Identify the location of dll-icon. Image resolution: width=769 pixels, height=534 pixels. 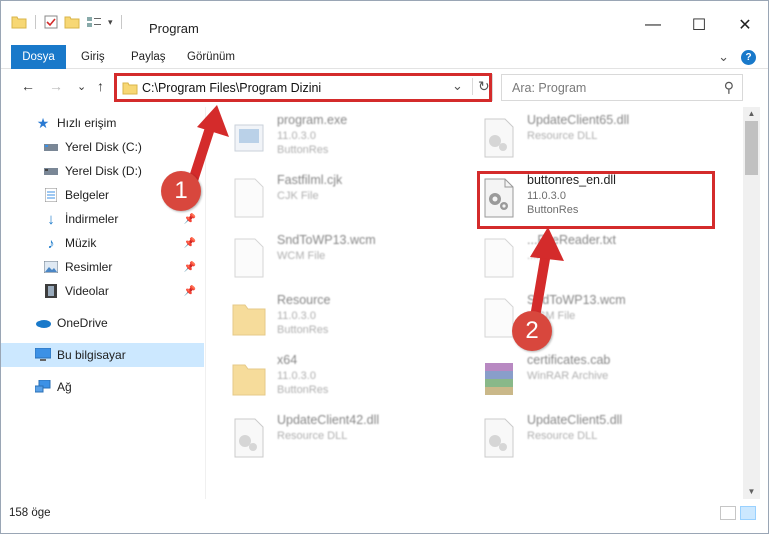
(499, 138).